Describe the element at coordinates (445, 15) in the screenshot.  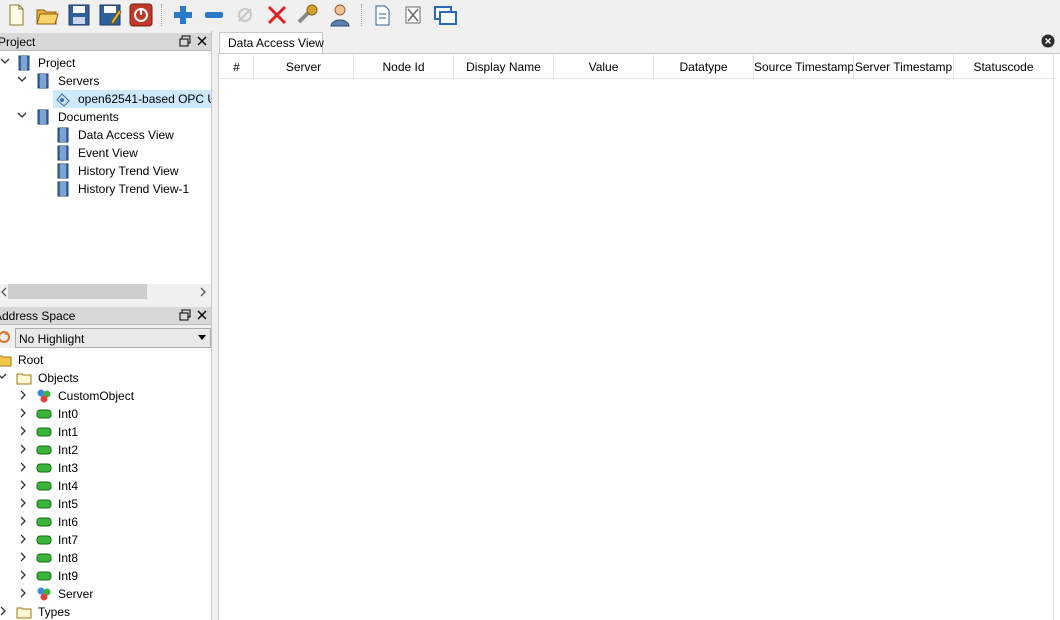
I see `window-icon` at that location.